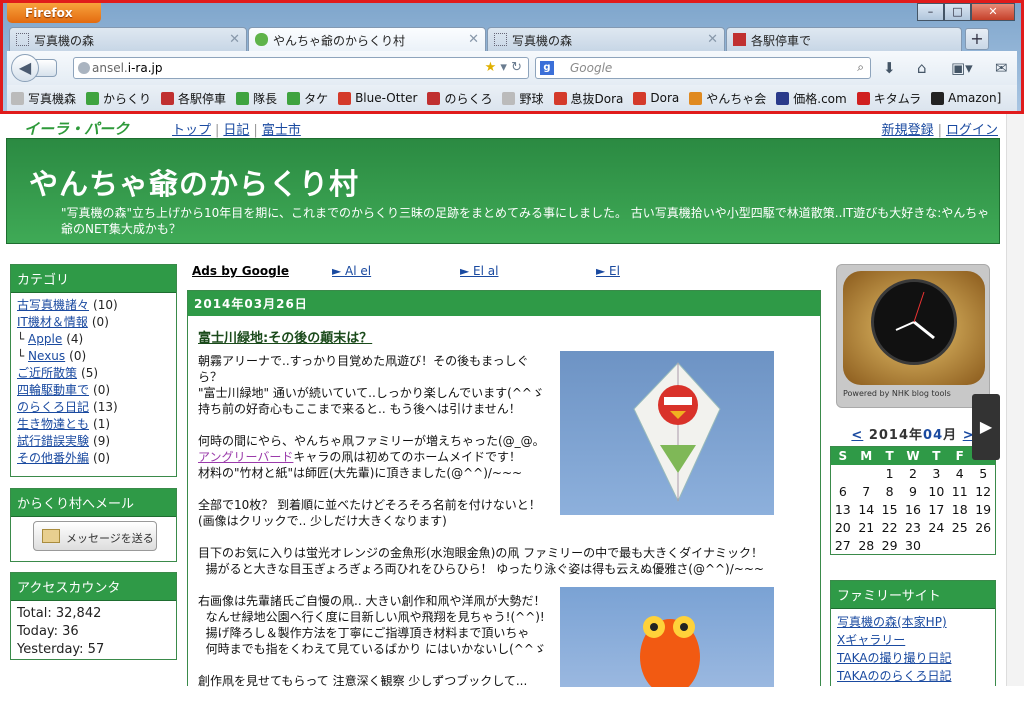 The height and width of the screenshot is (705, 1024). I want to click on search-bar: g Google ⌕, so click(703, 68).